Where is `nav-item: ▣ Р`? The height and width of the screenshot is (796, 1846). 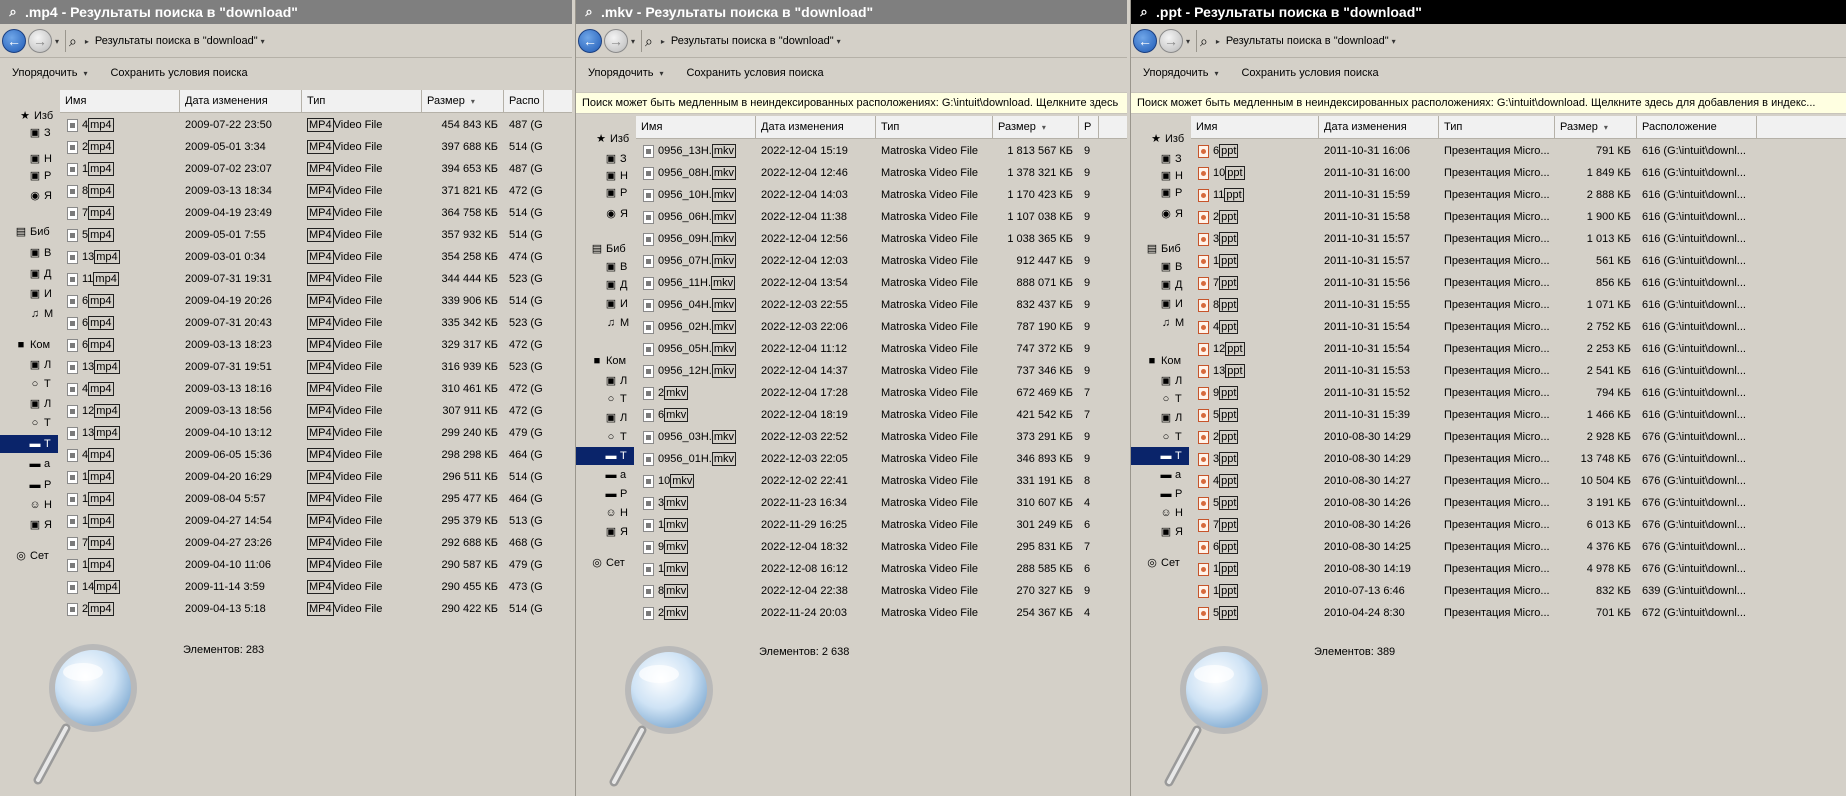 nav-item: ▣ Р is located at coordinates (29, 176).